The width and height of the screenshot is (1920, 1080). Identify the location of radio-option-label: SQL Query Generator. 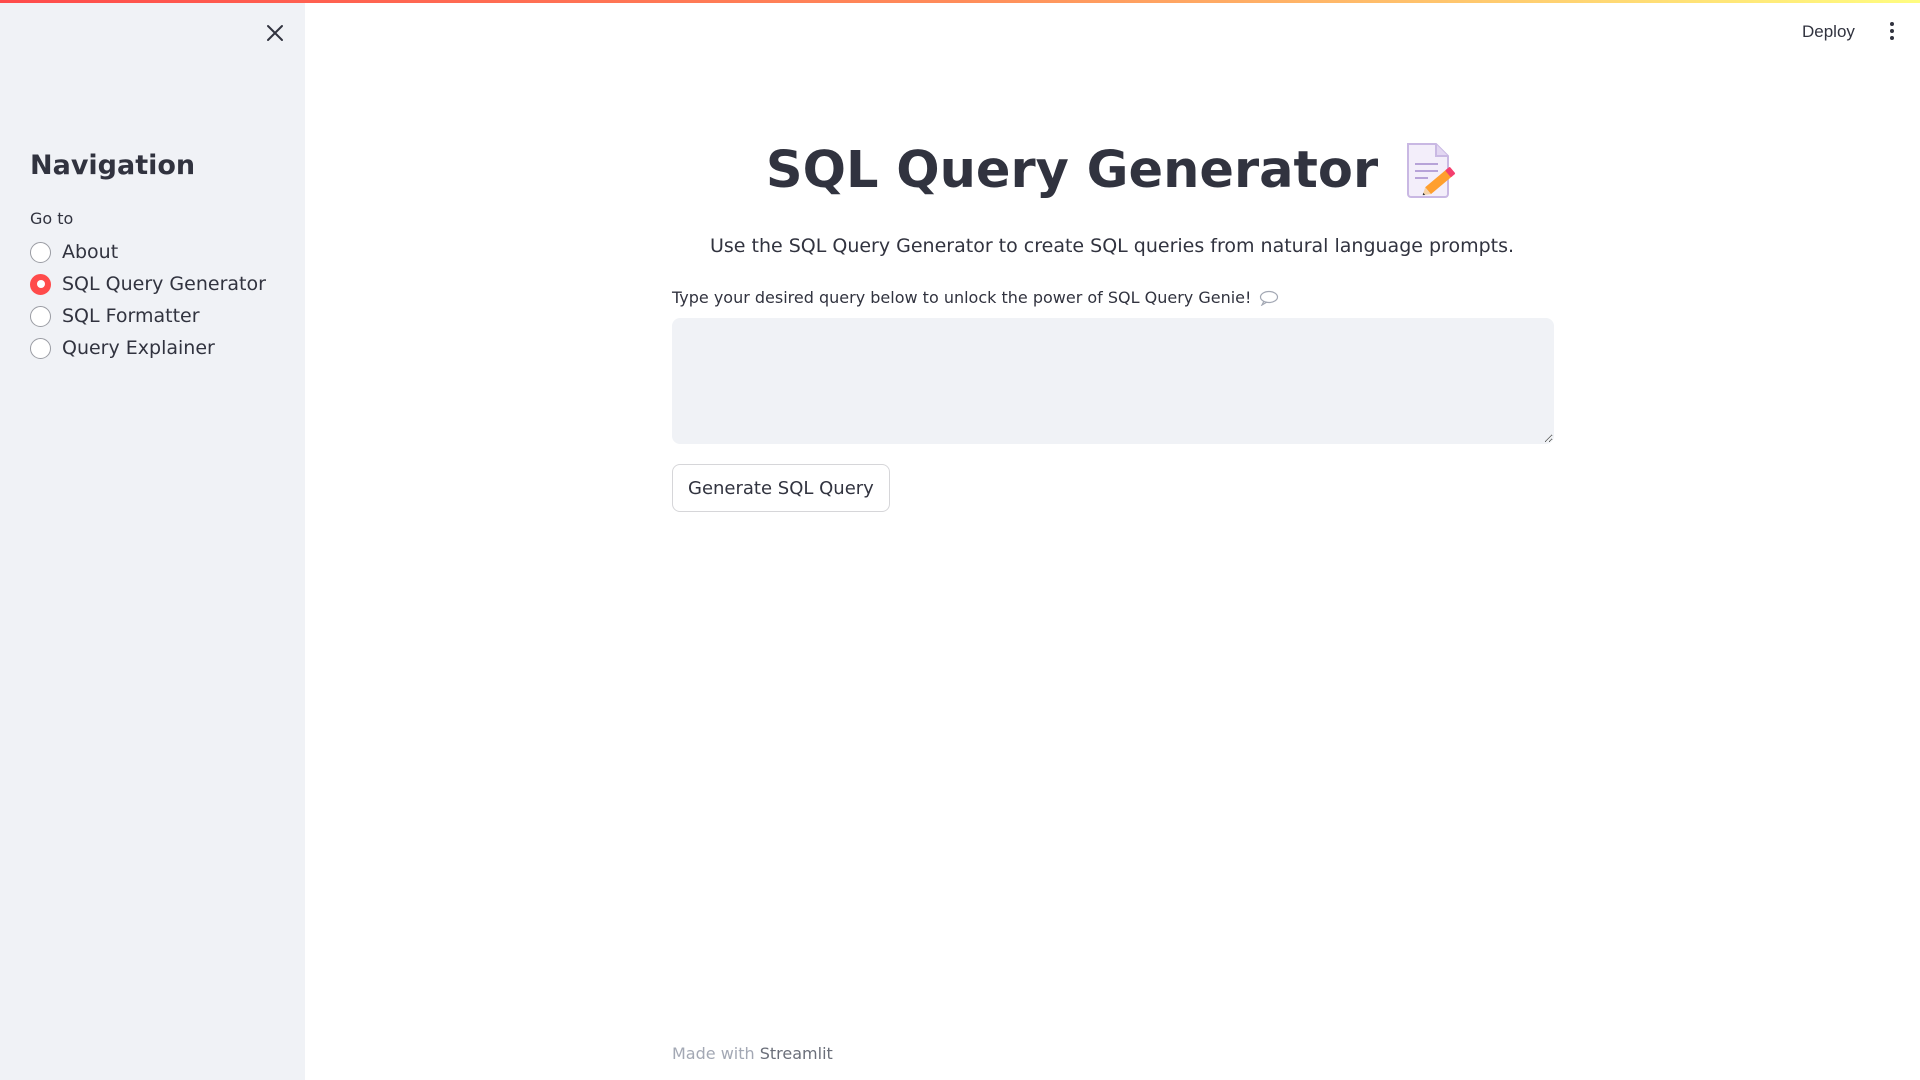
(164, 284).